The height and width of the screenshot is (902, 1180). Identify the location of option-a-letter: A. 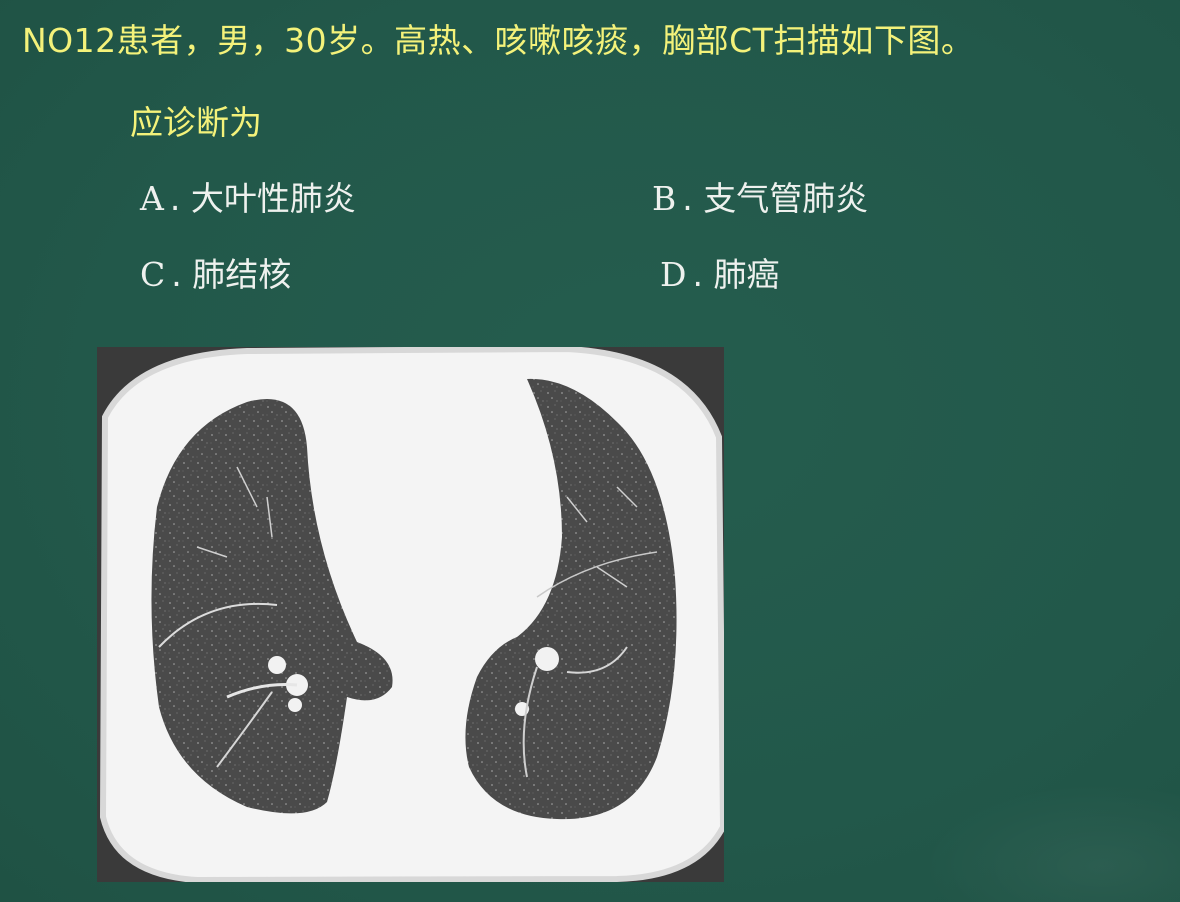
(152, 198).